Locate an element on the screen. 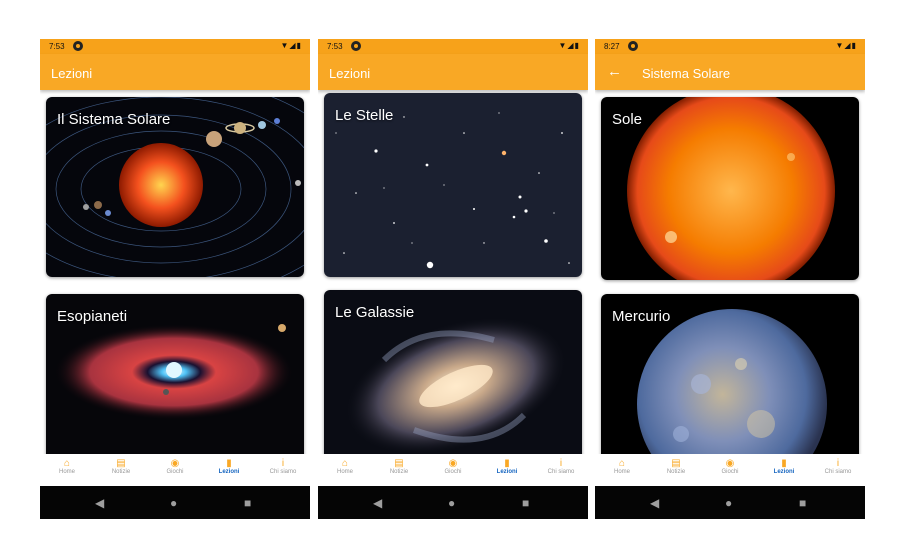 Image resolution: width=913 pixels, height=559 pixels. lesson-card-le-stelle: Le Stelle is located at coordinates (453, 185).